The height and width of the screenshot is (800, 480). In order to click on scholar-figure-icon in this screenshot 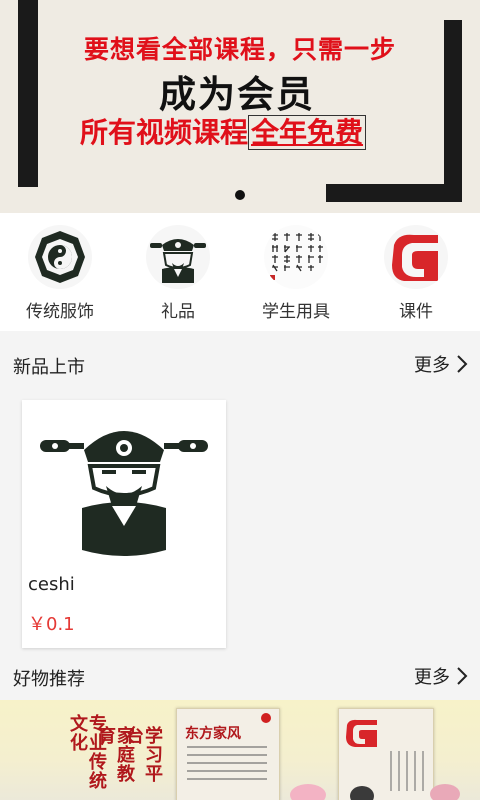, I will do `click(178, 257)`.